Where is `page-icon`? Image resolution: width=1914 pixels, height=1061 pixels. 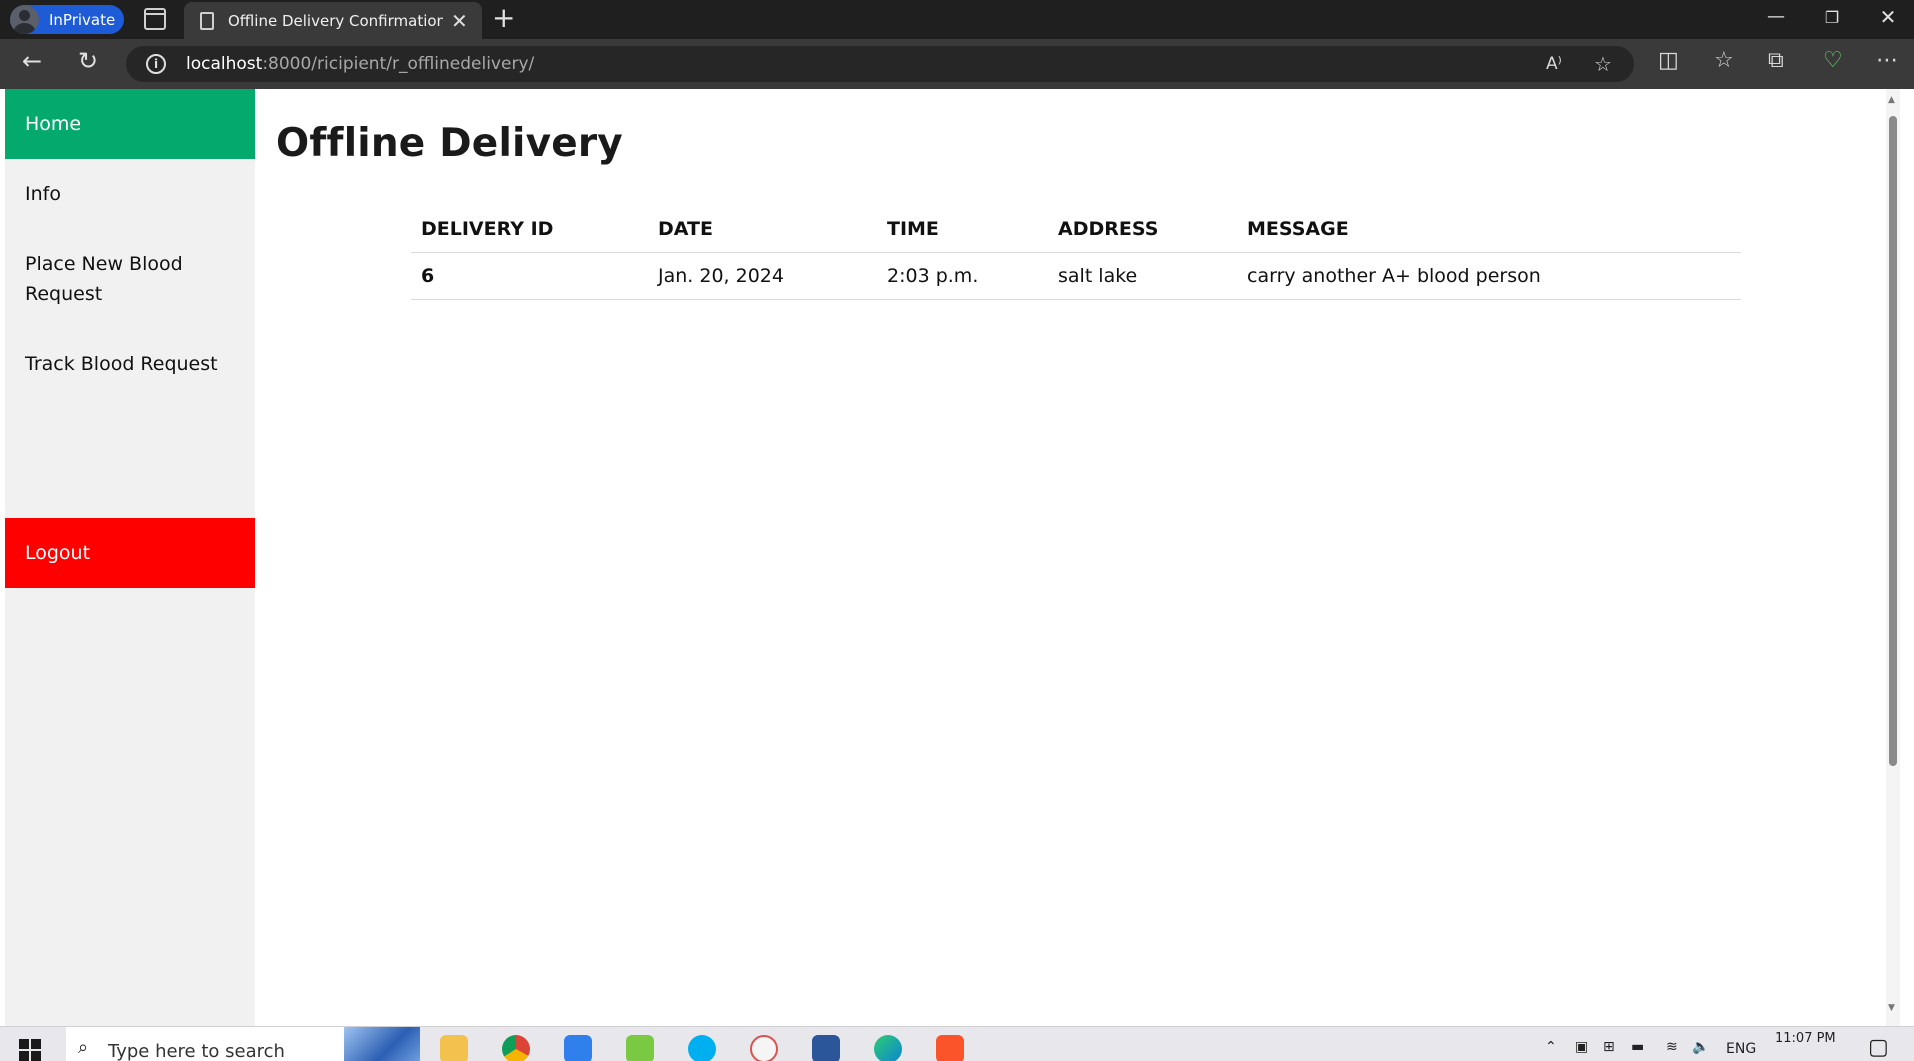 page-icon is located at coordinates (207, 20).